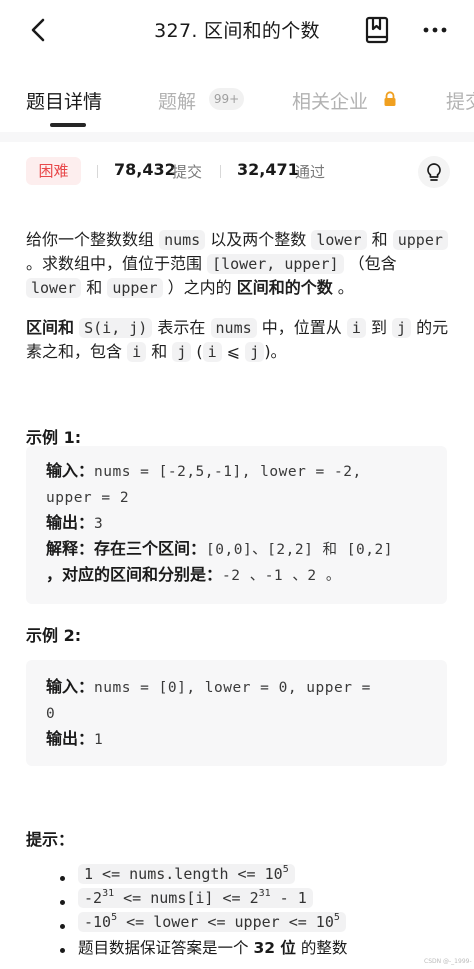  Describe the element at coordinates (204, 470) in the screenshot. I see `example-1-input: 输入：nums = [-2,5,-1], lower = -2,` at that location.